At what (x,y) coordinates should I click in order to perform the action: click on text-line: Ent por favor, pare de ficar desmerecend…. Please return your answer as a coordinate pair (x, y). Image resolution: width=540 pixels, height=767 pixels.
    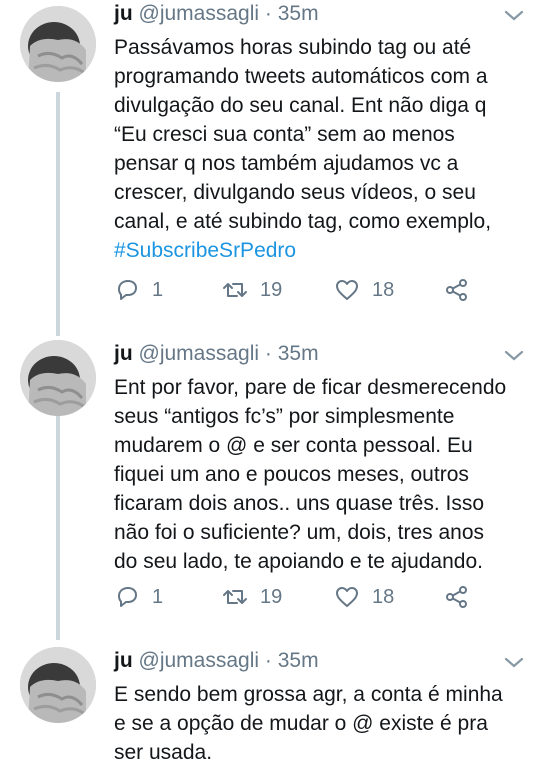
    Looking at the image, I should click on (310, 387).